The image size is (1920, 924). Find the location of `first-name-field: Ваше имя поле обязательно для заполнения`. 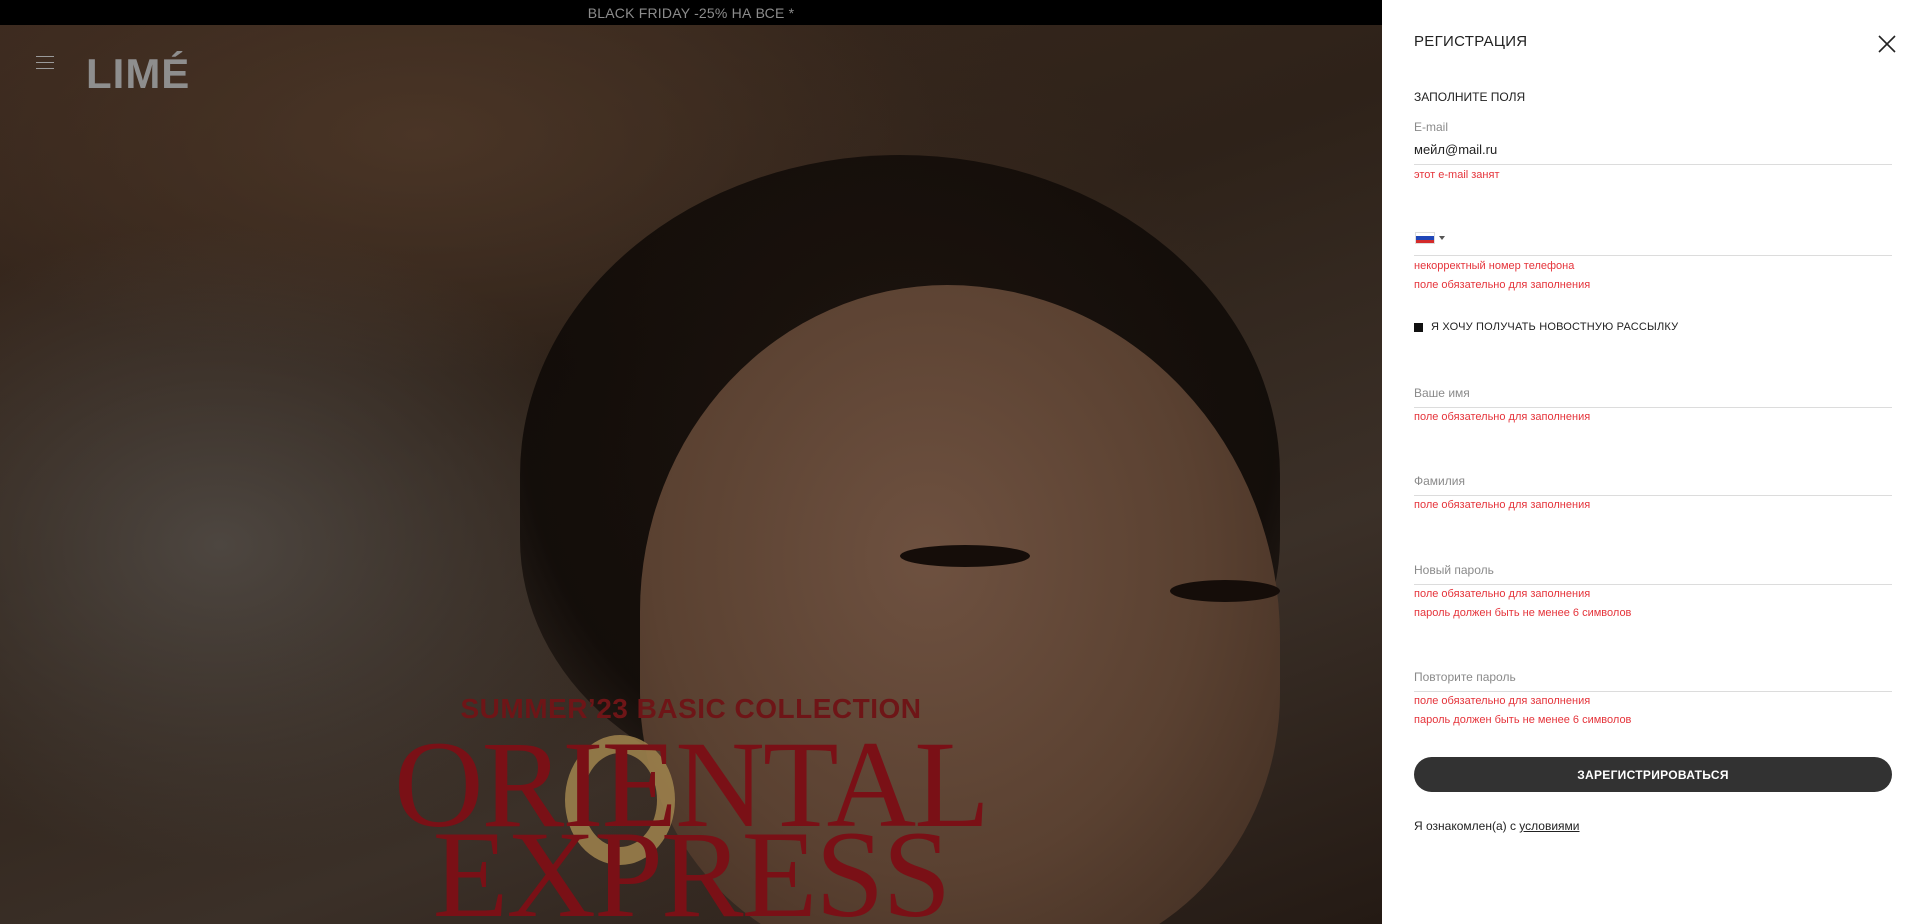

first-name-field: Ваше имя поле обязательно для заполнения is located at coordinates (1653, 408).